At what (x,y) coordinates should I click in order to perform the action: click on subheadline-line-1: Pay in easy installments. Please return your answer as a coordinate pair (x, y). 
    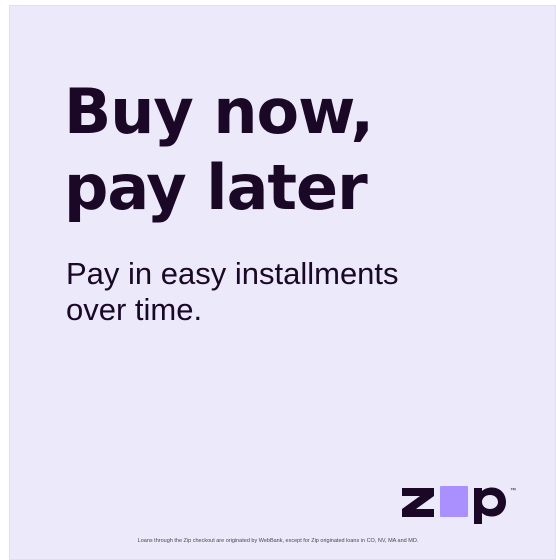
    Looking at the image, I should click on (232, 273).